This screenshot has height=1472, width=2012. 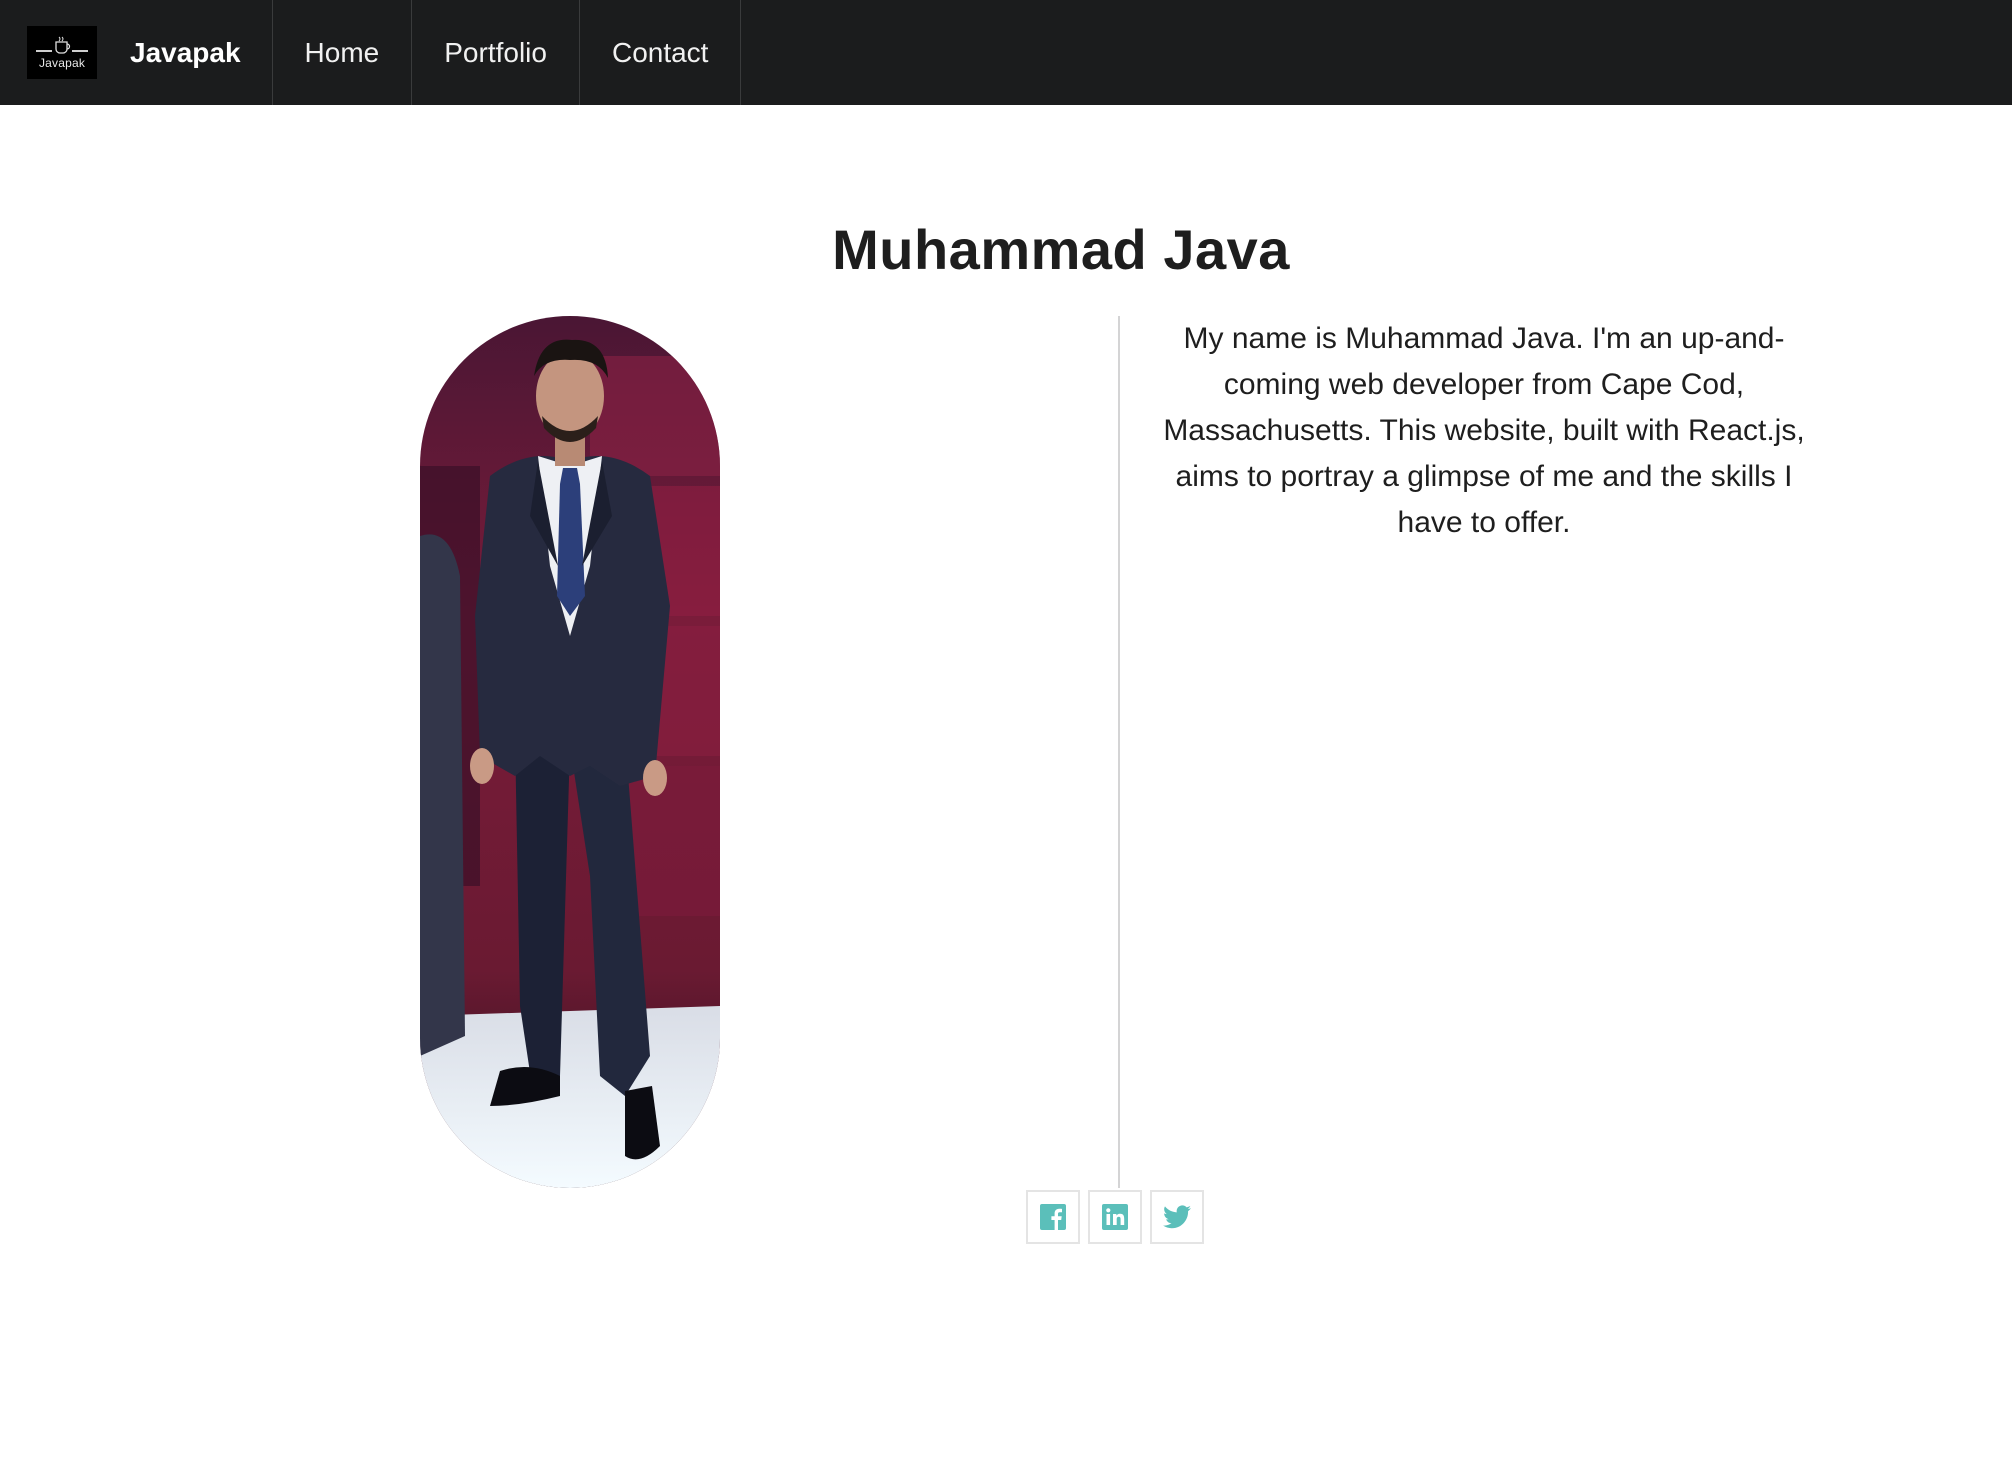 I want to click on coffee-cup-icon, so click(x=62, y=45).